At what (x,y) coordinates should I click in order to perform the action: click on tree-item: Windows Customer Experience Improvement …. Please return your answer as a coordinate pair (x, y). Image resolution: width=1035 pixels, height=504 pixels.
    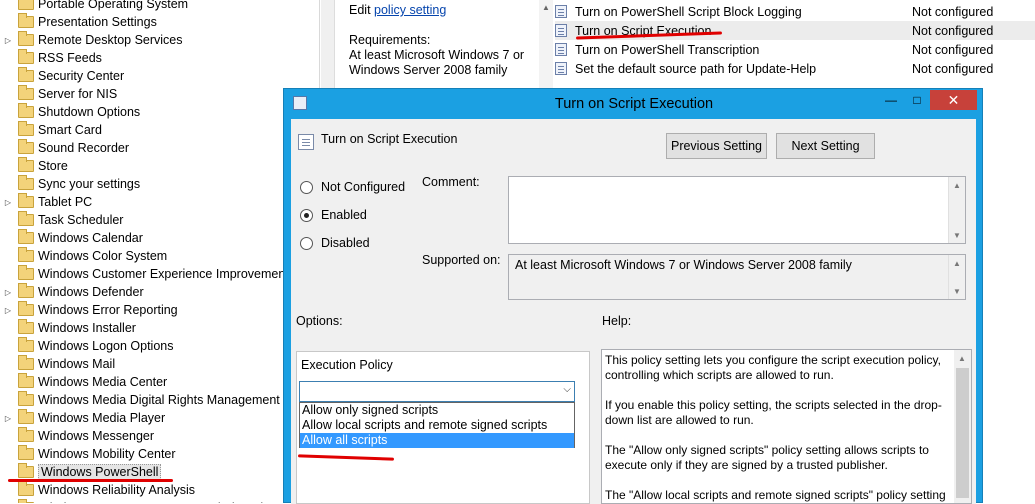
    Looking at the image, I should click on (159, 274).